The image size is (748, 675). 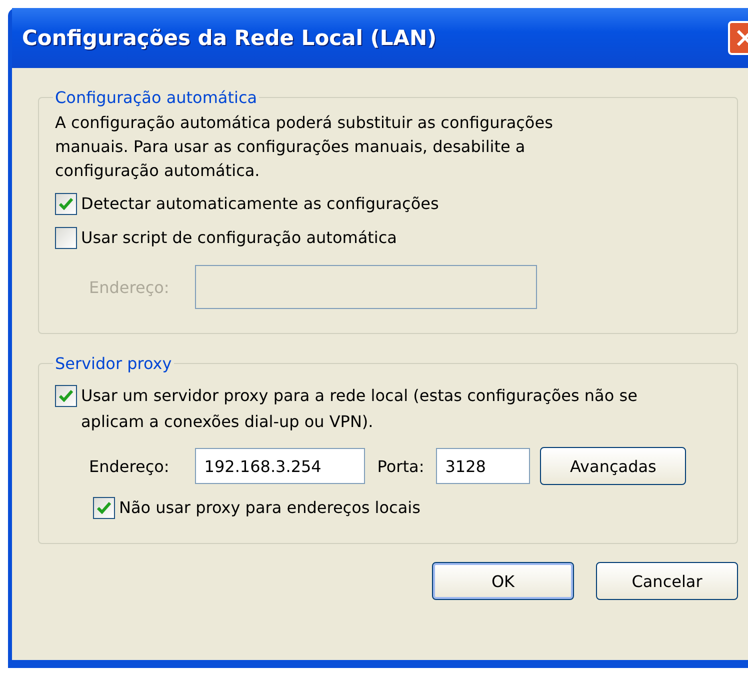 I want to click on checkbox-label: Usar script de configuração automática, so click(x=239, y=238).